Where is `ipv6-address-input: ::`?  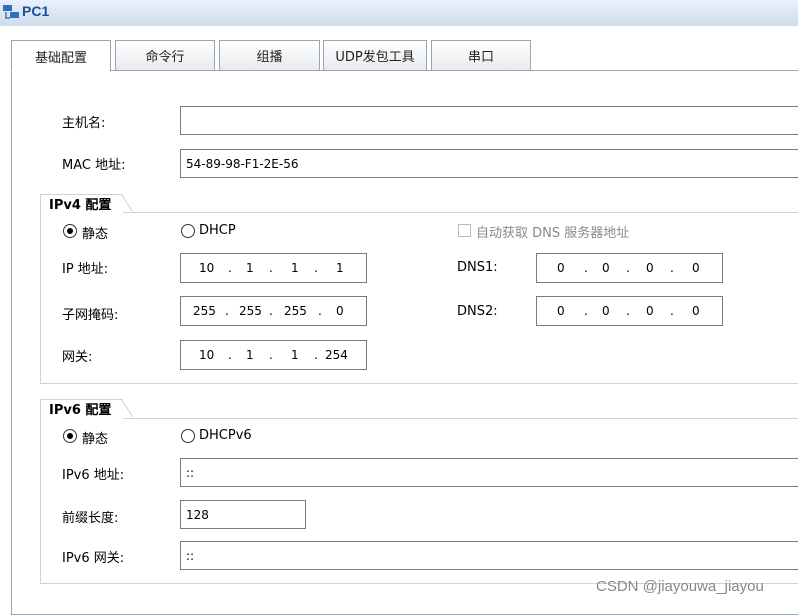 ipv6-address-input: :: is located at coordinates (489, 472).